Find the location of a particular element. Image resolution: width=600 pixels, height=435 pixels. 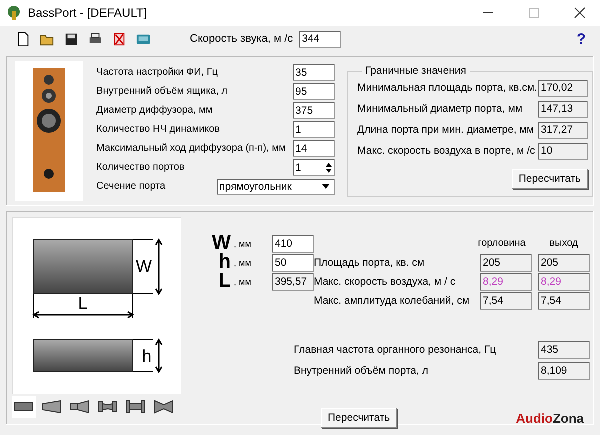

limit-label: Длина порта при мин. диаметре, мм is located at coordinates (446, 130).